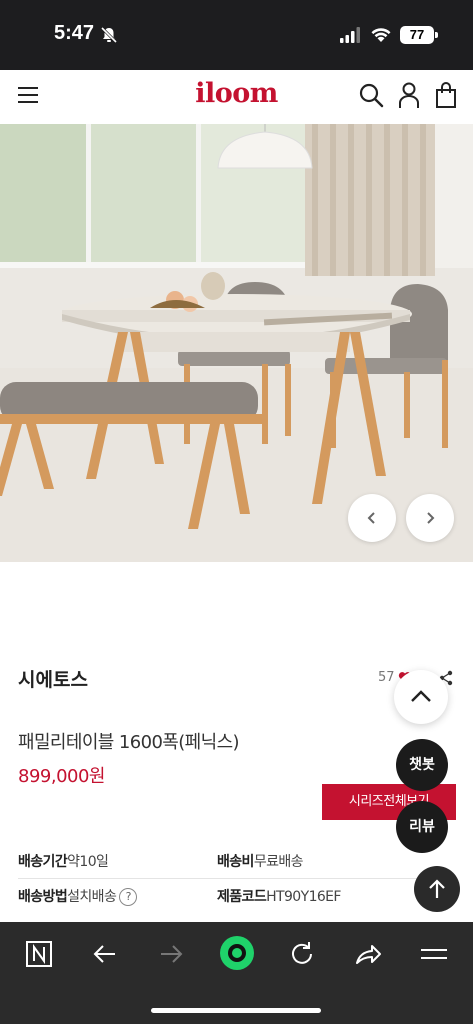 The width and height of the screenshot is (473, 1024). I want to click on slider-next-button, so click(430, 518).